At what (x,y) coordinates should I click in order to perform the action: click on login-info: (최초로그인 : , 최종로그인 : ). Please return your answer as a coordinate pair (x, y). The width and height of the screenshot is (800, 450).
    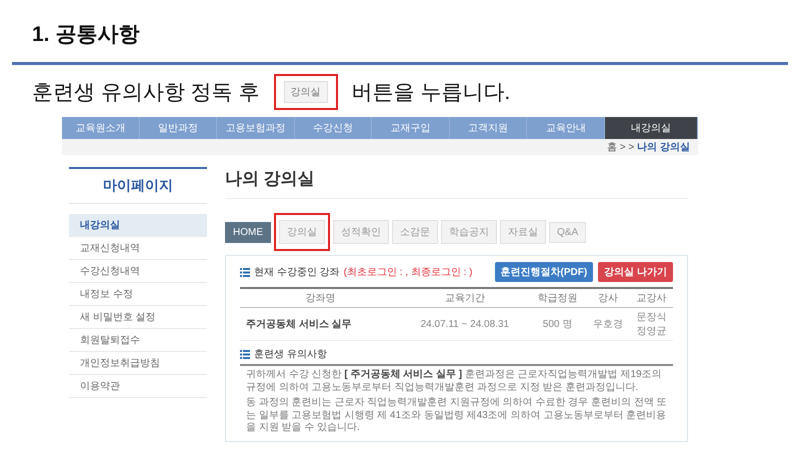
    Looking at the image, I should click on (408, 272).